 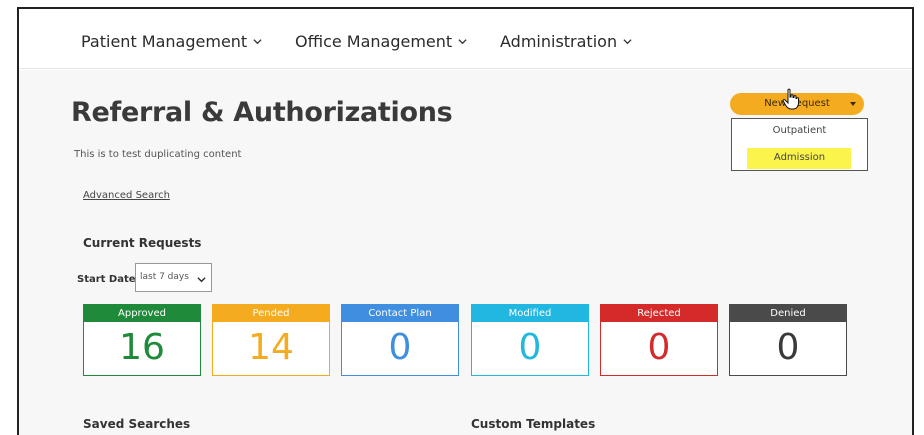 I want to click on nav-administration: Administration, so click(x=566, y=41).